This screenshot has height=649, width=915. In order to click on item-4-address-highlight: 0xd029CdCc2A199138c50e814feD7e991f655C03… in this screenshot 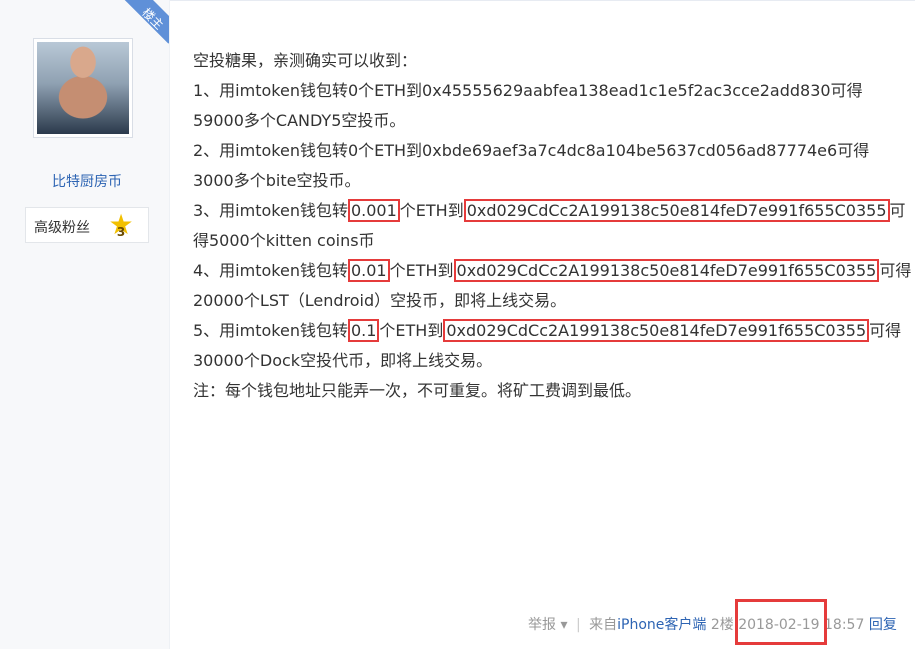, I will do `click(666, 270)`.